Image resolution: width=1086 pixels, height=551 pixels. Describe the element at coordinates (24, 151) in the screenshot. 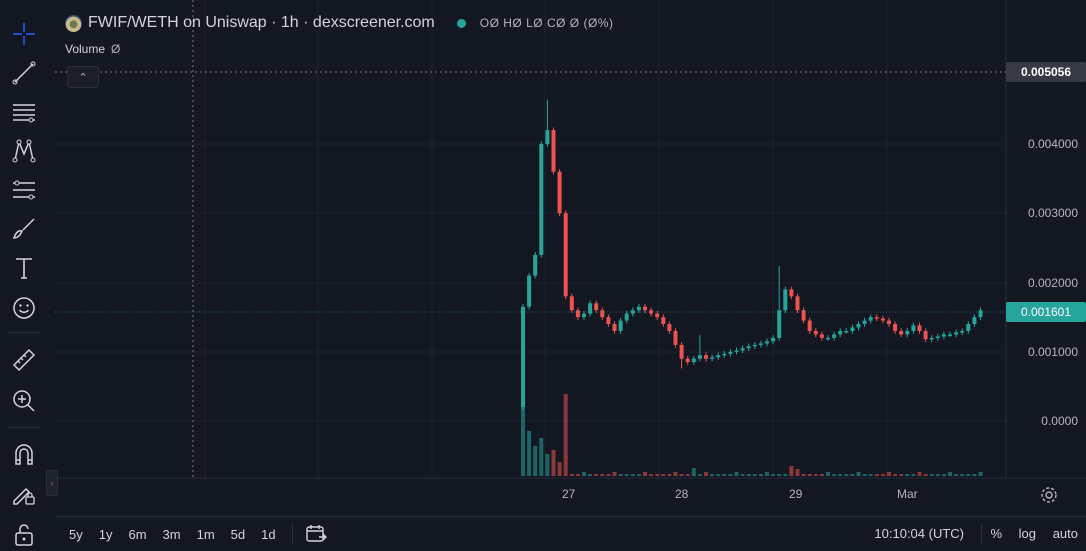

I see `pattern-icon` at that location.